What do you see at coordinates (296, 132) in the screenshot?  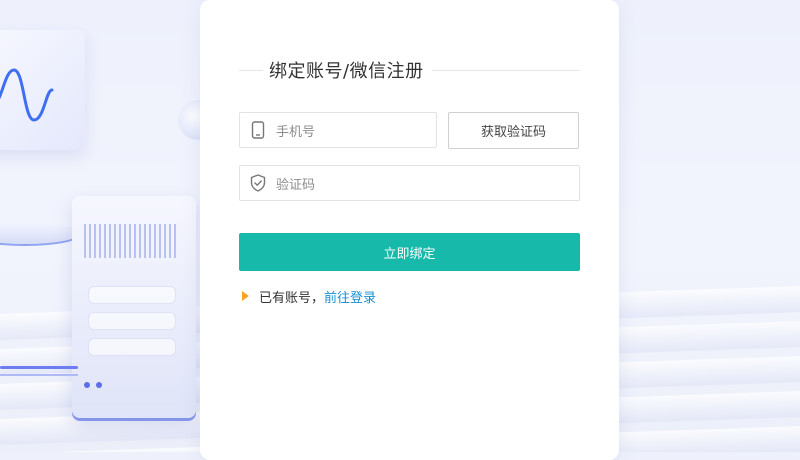 I see `phone-placeholder: 手机号` at bounding box center [296, 132].